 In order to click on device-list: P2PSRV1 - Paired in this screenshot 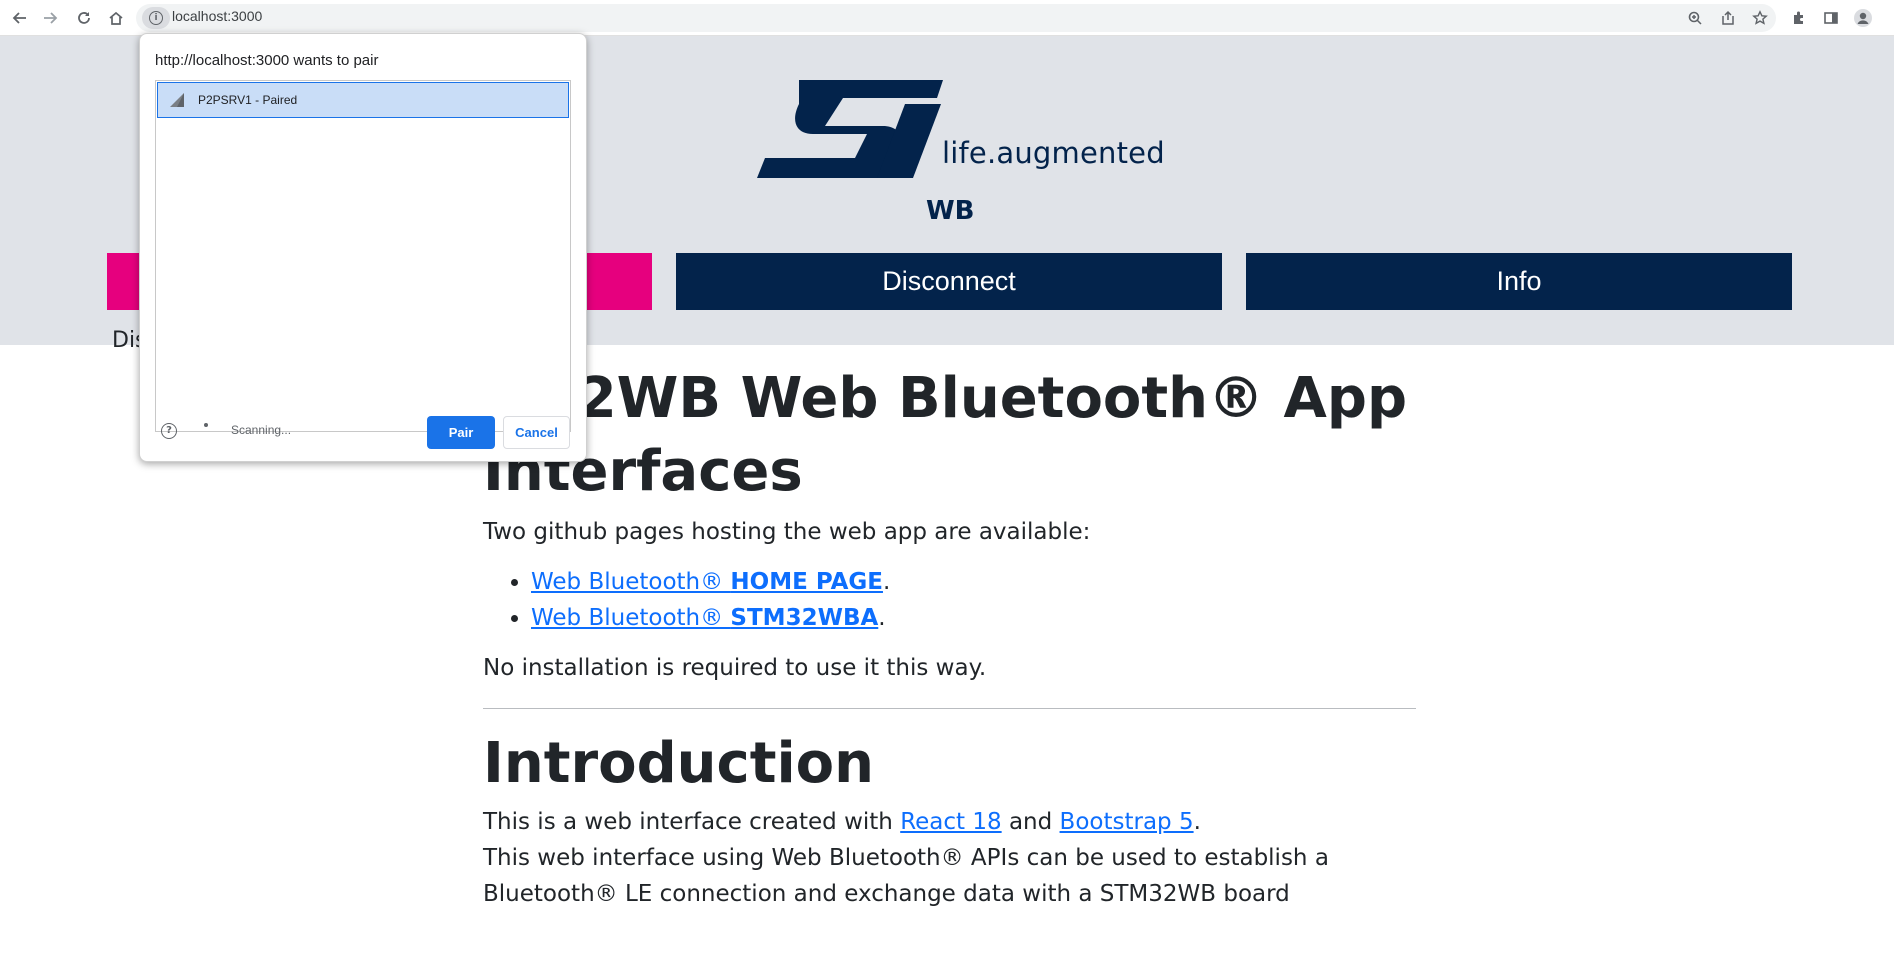, I will do `click(363, 256)`.